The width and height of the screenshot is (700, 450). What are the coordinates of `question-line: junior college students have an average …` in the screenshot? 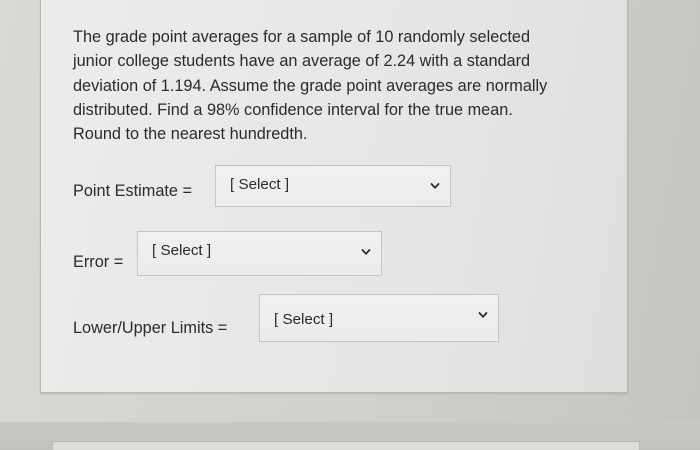 It's located at (302, 61).